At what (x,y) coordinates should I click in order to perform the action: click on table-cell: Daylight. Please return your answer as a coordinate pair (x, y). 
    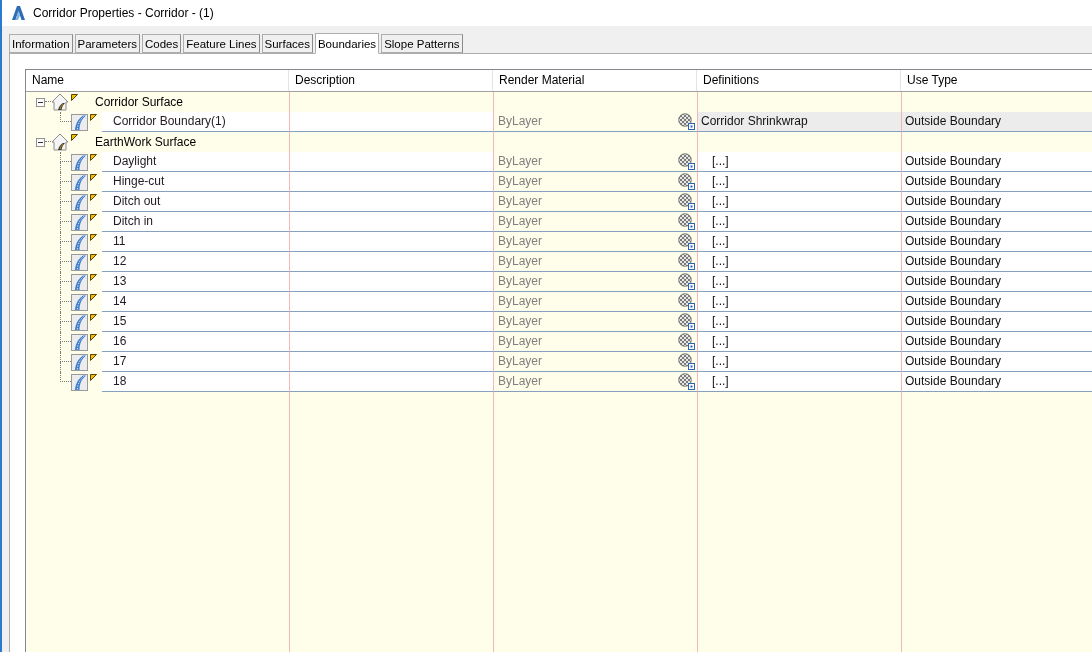
    Looking at the image, I should click on (195, 162).